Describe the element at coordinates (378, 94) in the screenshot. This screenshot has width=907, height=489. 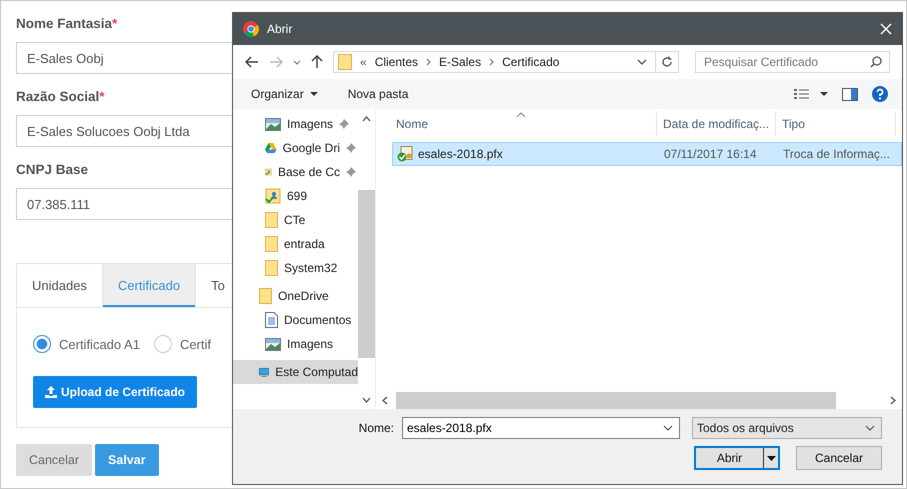
I see `new-folder-button: Nova pasta` at that location.